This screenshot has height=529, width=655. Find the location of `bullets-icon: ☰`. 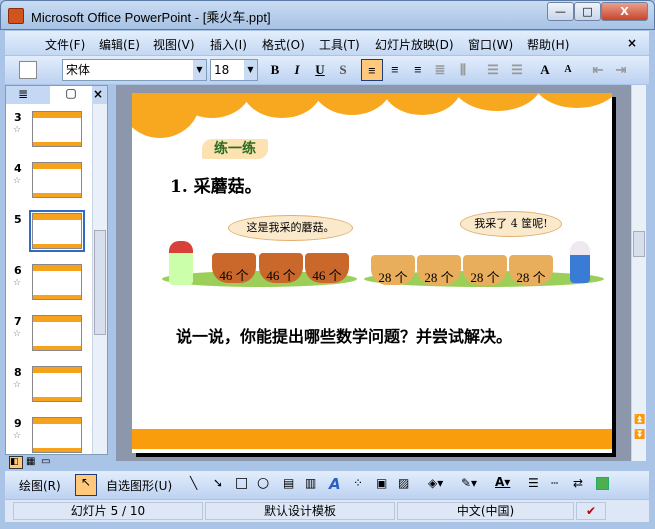

bullets-icon: ☰ is located at coordinates (517, 70).